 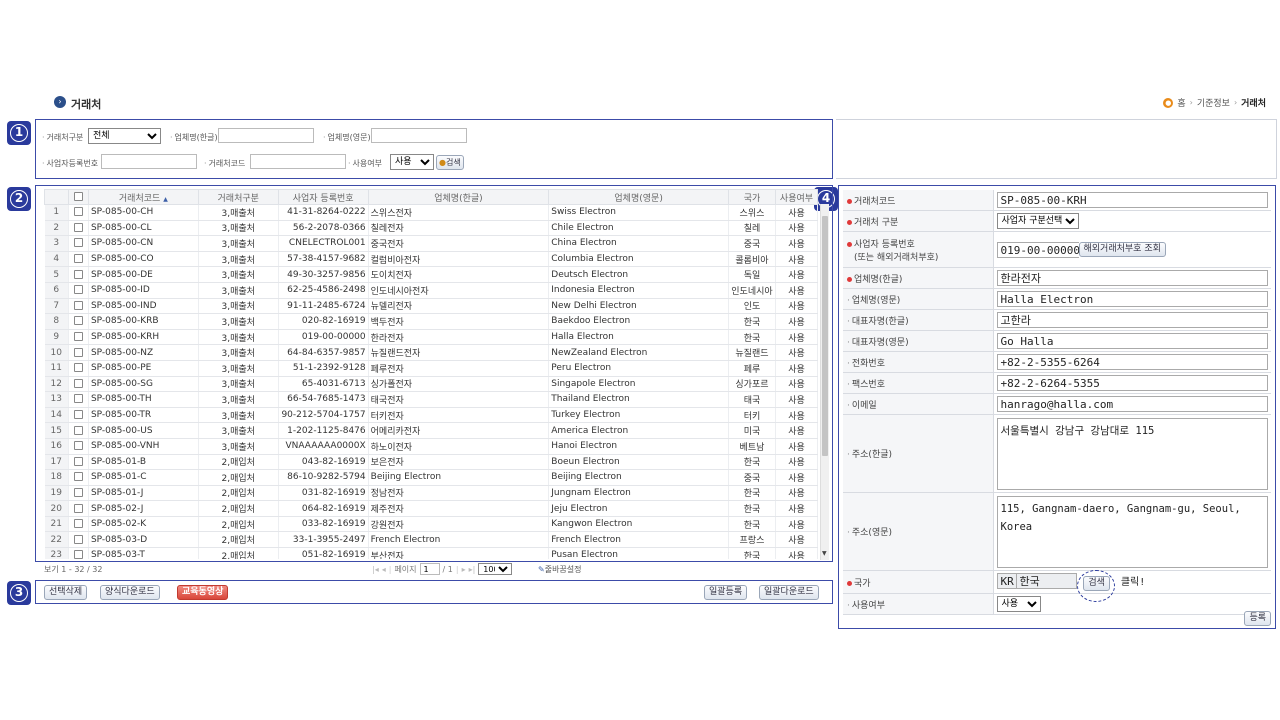 What do you see at coordinates (419, 135) in the screenshot?
I see `name-en-input` at bounding box center [419, 135].